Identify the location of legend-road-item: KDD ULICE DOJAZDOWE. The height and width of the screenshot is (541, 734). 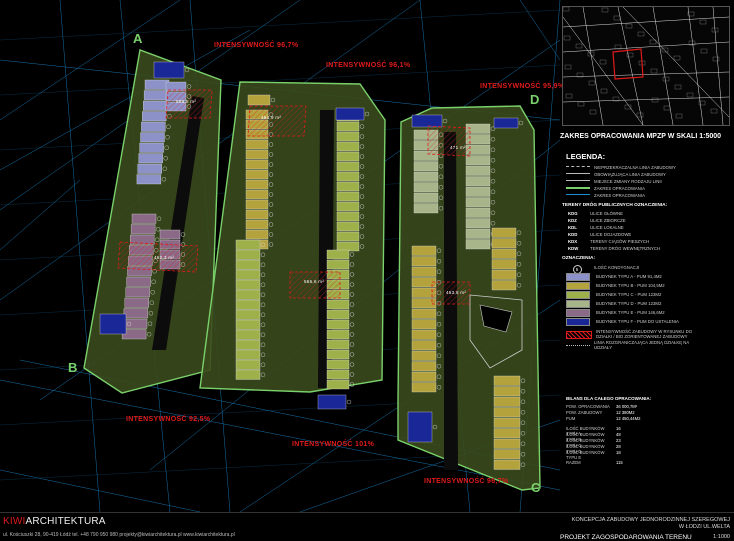
(600, 234).